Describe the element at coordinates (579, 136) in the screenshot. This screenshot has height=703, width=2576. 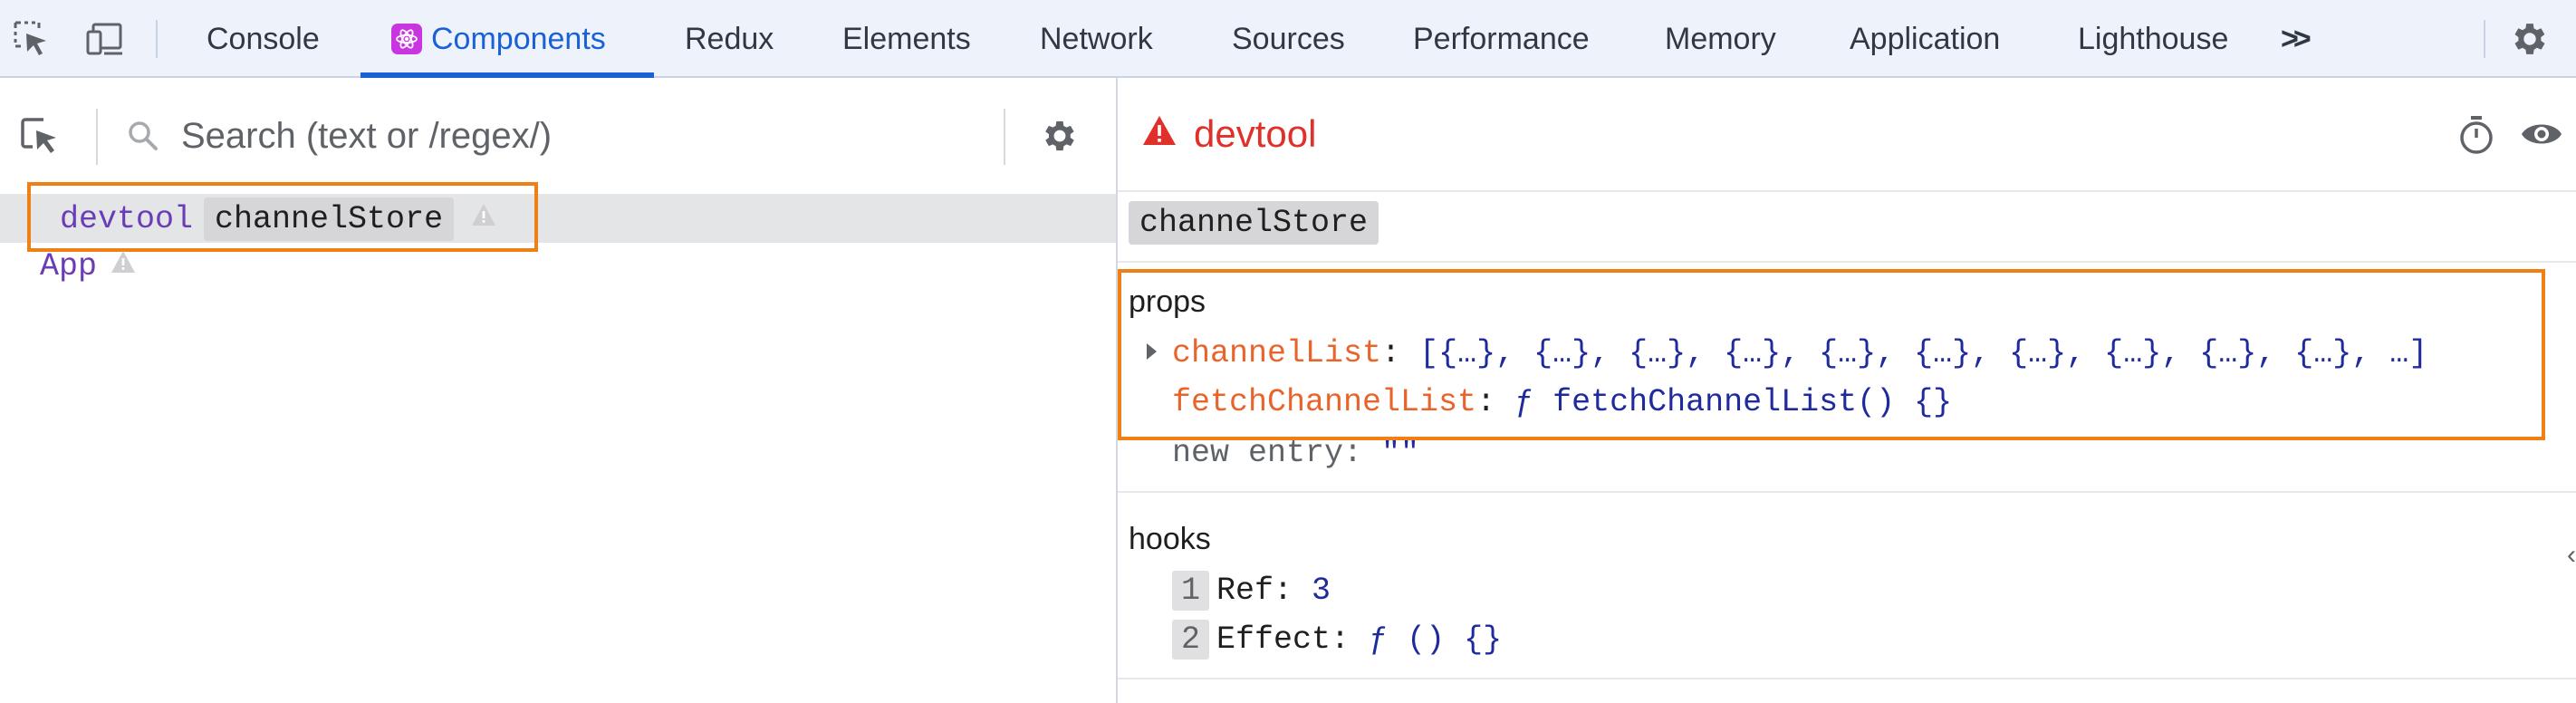
I see `component-search-input` at that location.